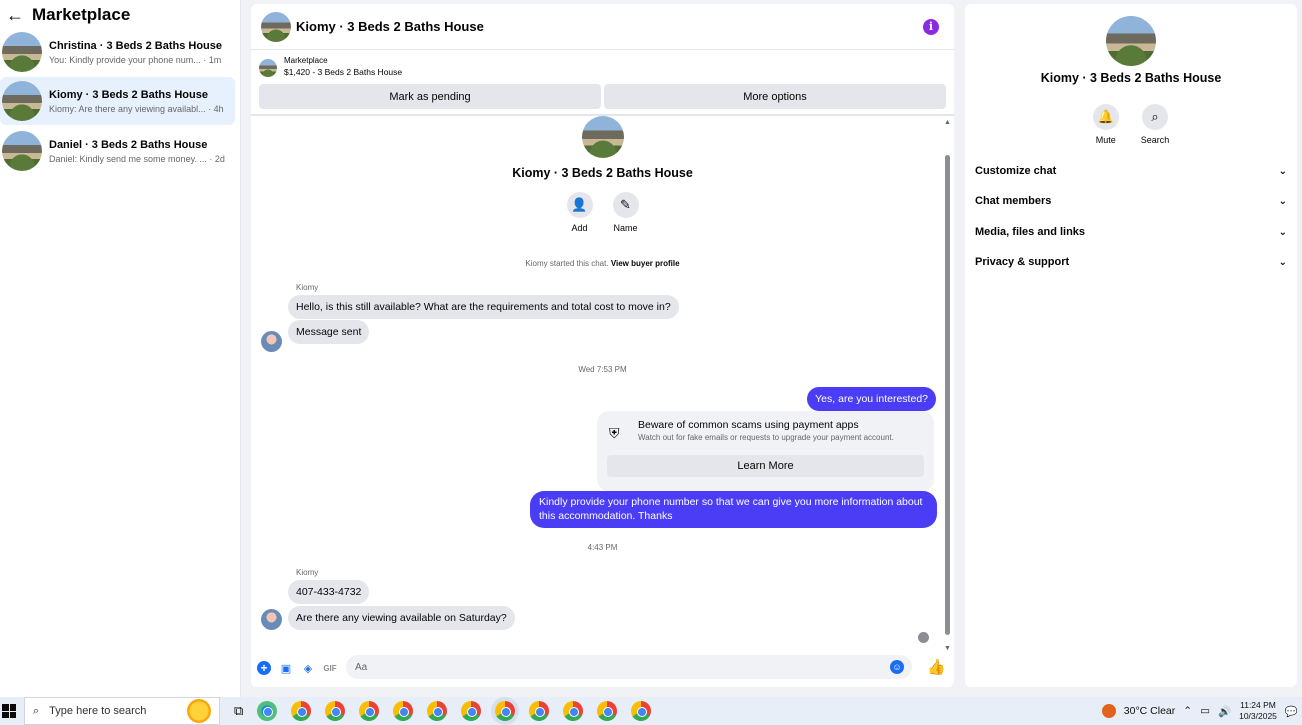  I want to click on taskbar-search: ⌕ Type here to search, so click(122, 711).